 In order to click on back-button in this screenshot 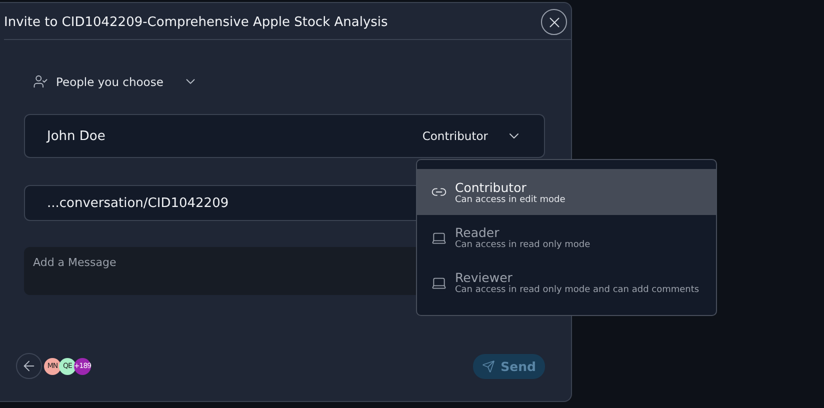, I will do `click(29, 366)`.